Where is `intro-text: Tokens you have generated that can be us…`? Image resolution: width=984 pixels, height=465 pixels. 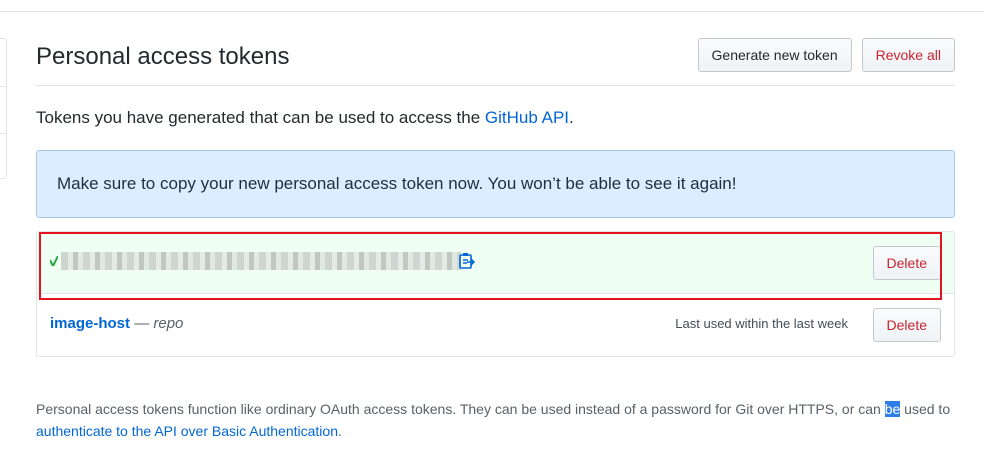 intro-text: Tokens you have generated that can be us… is located at coordinates (495, 118).